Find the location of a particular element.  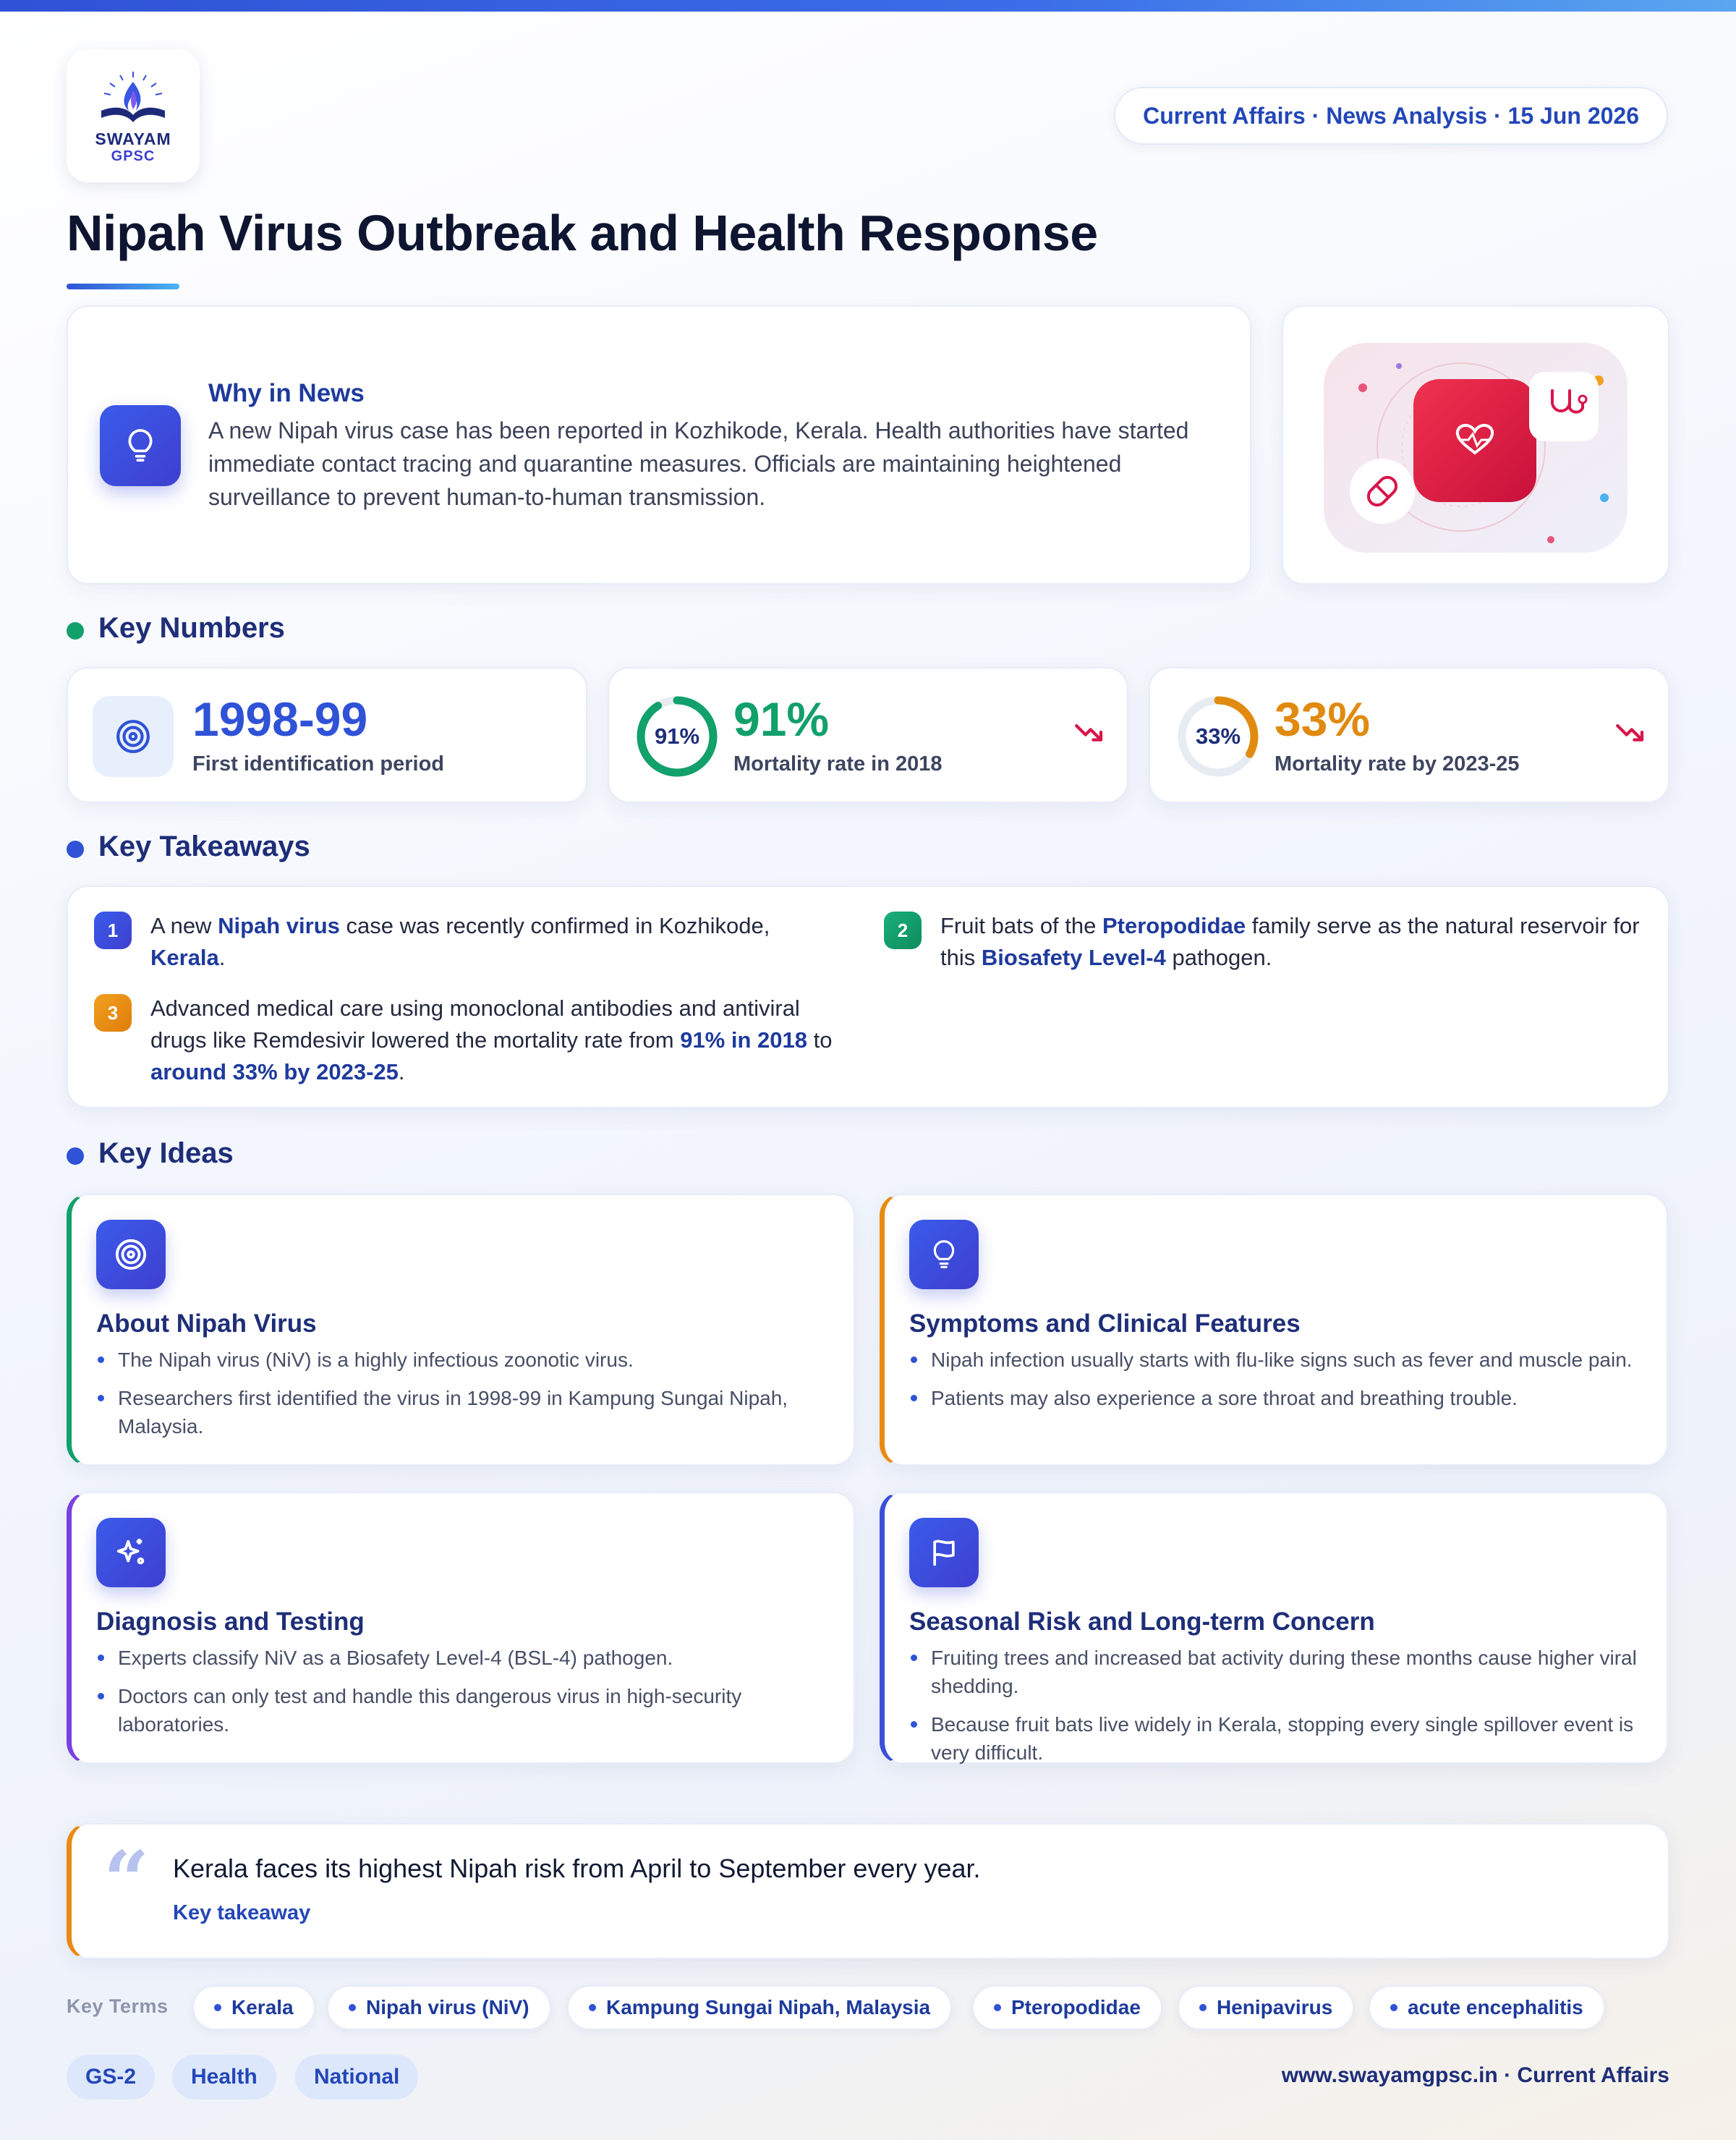

stat-value: 91% is located at coordinates (782, 719).